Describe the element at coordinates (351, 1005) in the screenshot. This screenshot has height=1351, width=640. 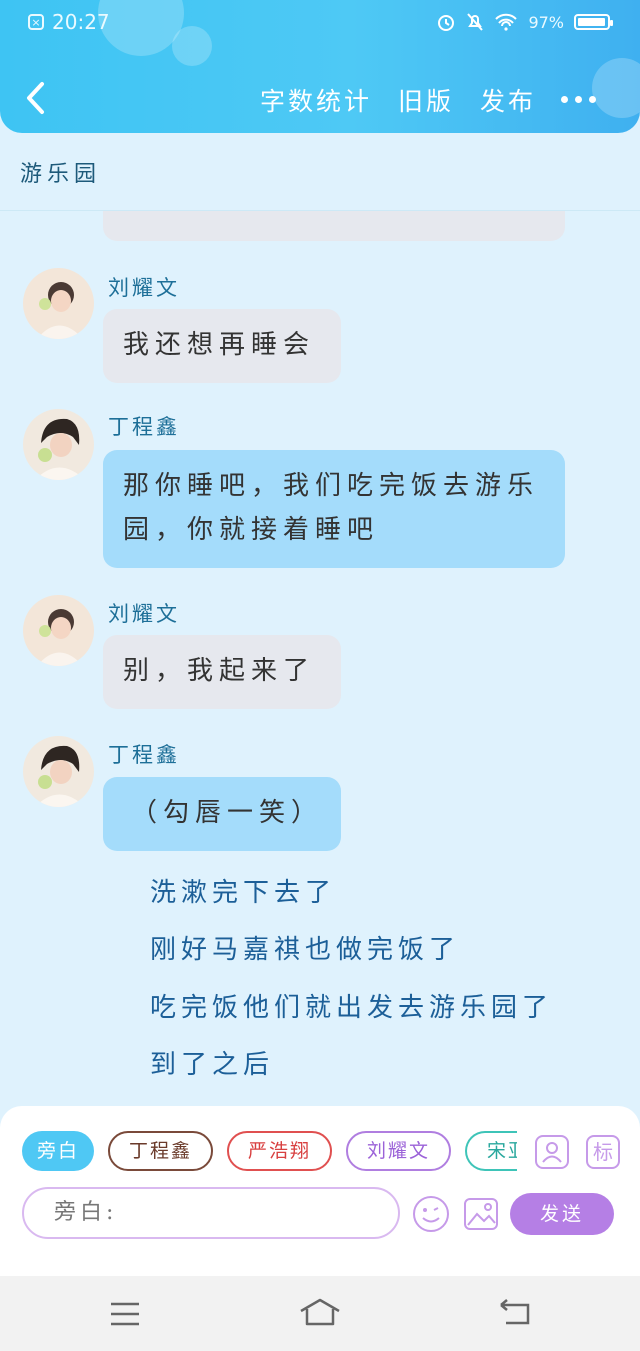
I see `narration-line: 吃完饭他们就出发去游乐园了` at that location.